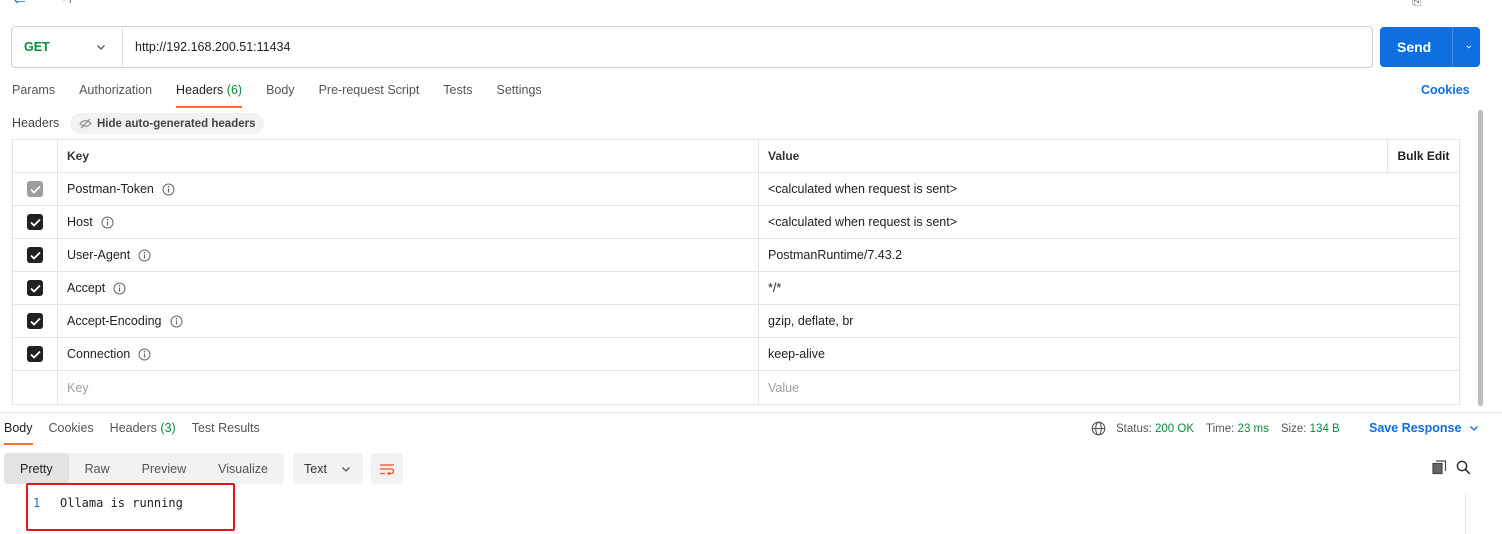 The width and height of the screenshot is (1502, 534). I want to click on row-value: gzip, deflate, br, so click(1109, 321).